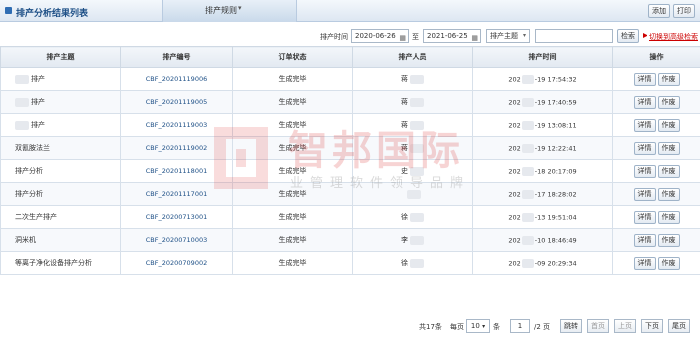 The width and height of the screenshot is (700, 337). What do you see at coordinates (402, 38) in the screenshot?
I see `calendar-icon: ▦` at bounding box center [402, 38].